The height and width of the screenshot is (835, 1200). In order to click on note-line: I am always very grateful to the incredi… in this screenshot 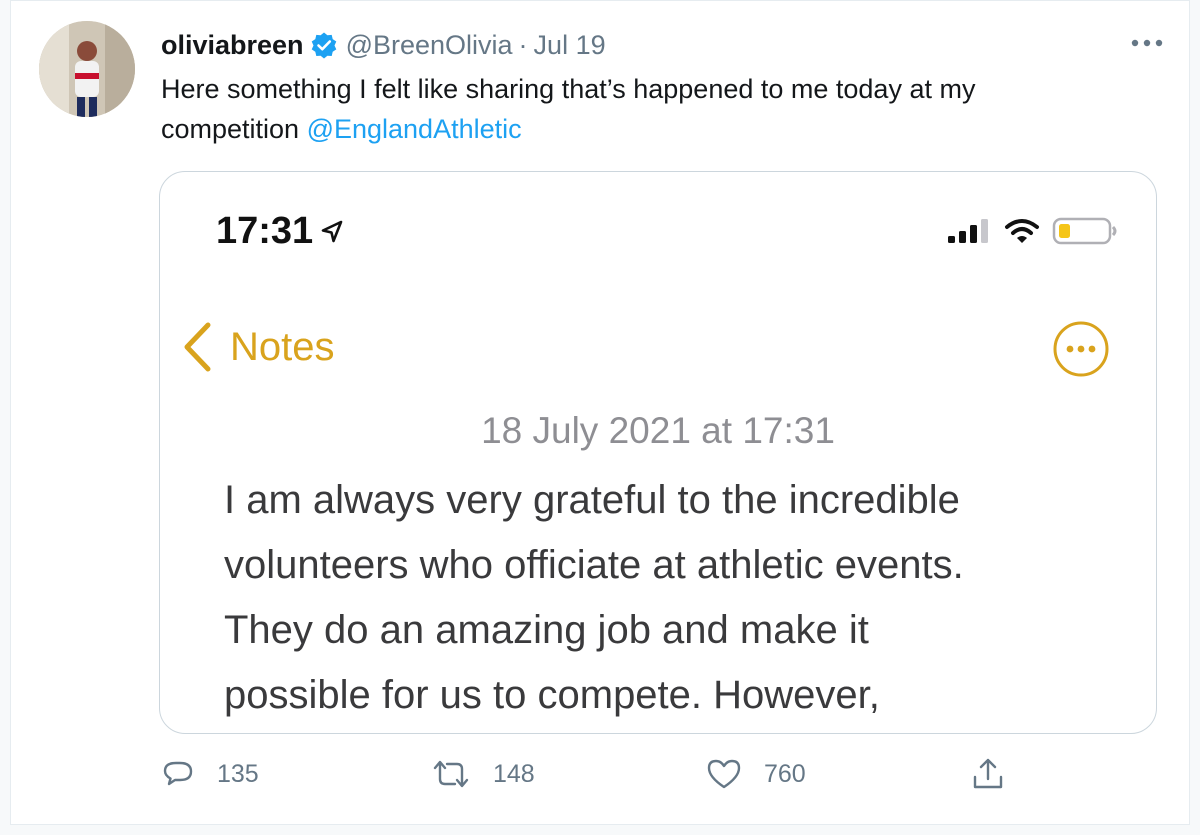, I will do `click(592, 500)`.